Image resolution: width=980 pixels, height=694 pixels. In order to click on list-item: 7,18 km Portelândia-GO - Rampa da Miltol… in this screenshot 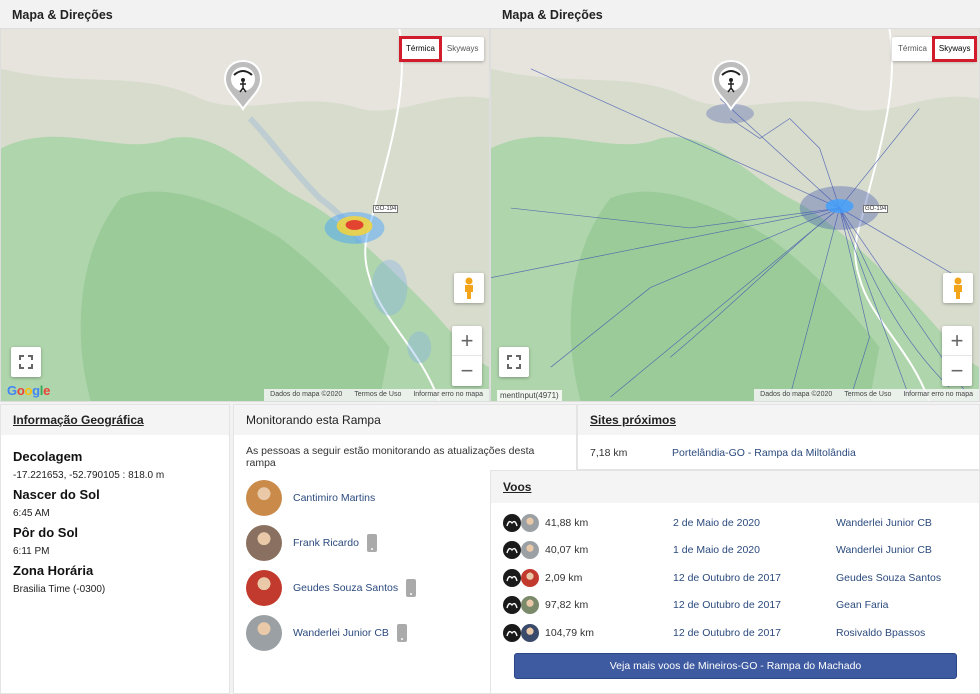, I will do `click(778, 453)`.